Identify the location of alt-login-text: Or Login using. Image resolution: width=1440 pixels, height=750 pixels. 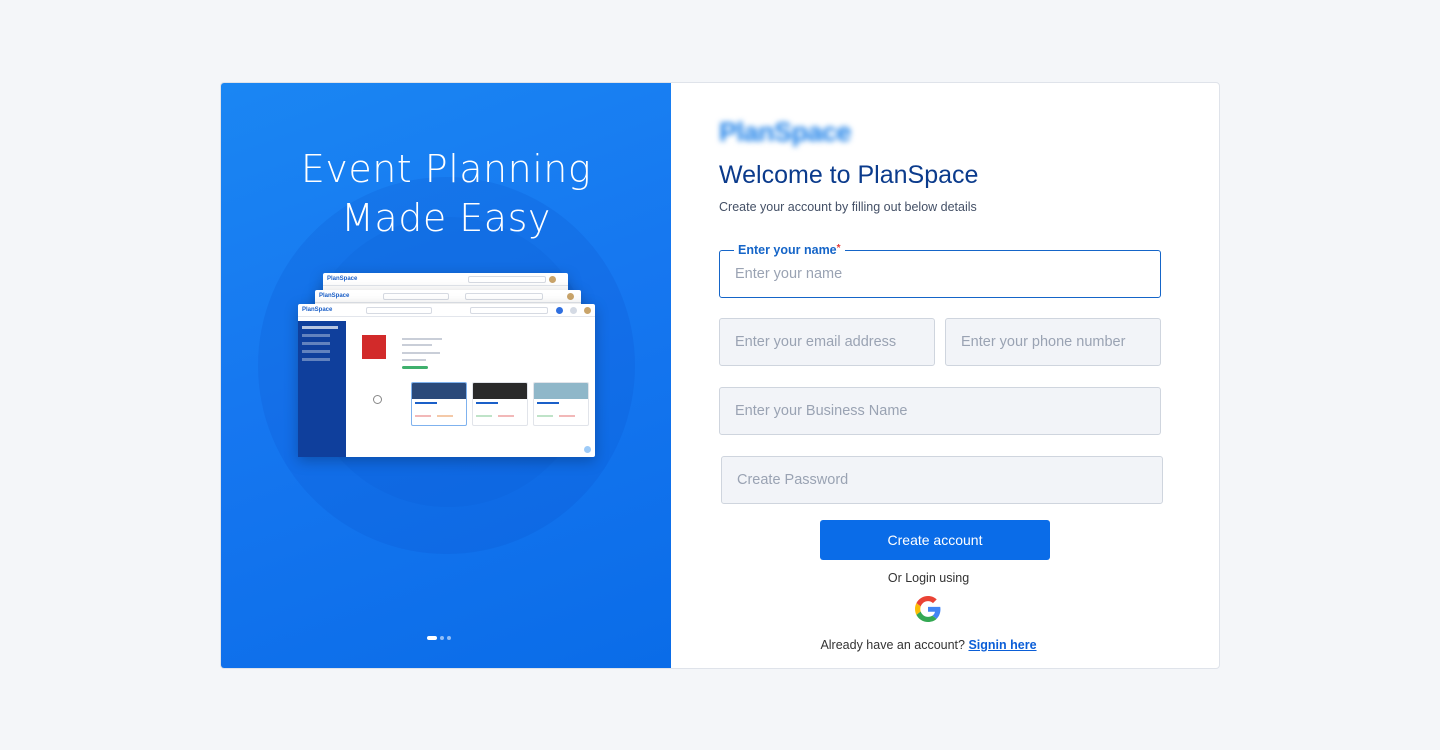
(928, 578).